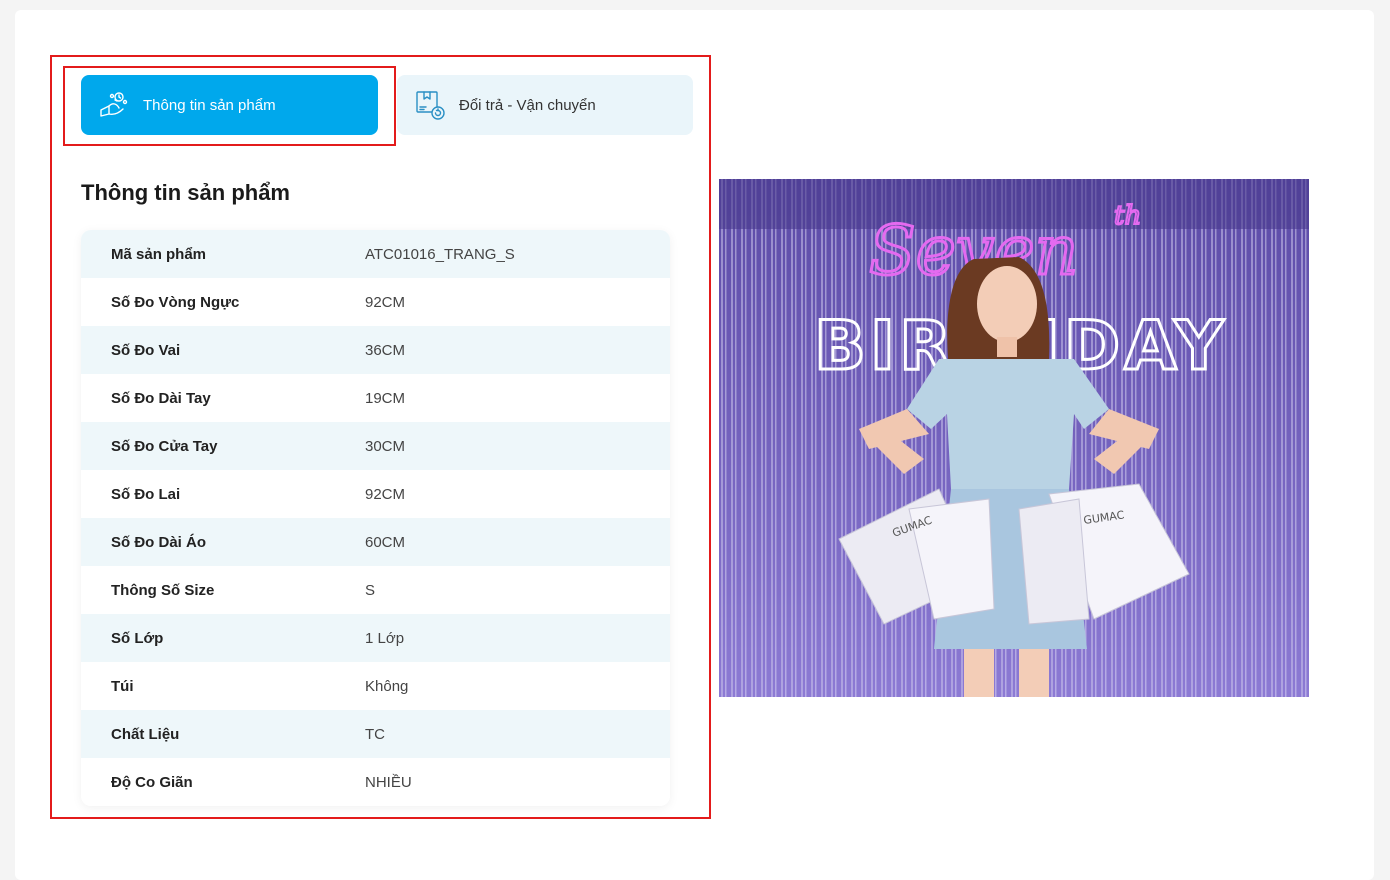 This screenshot has width=1390, height=880. I want to click on spec-row: Chất Liệu TC, so click(375, 734).